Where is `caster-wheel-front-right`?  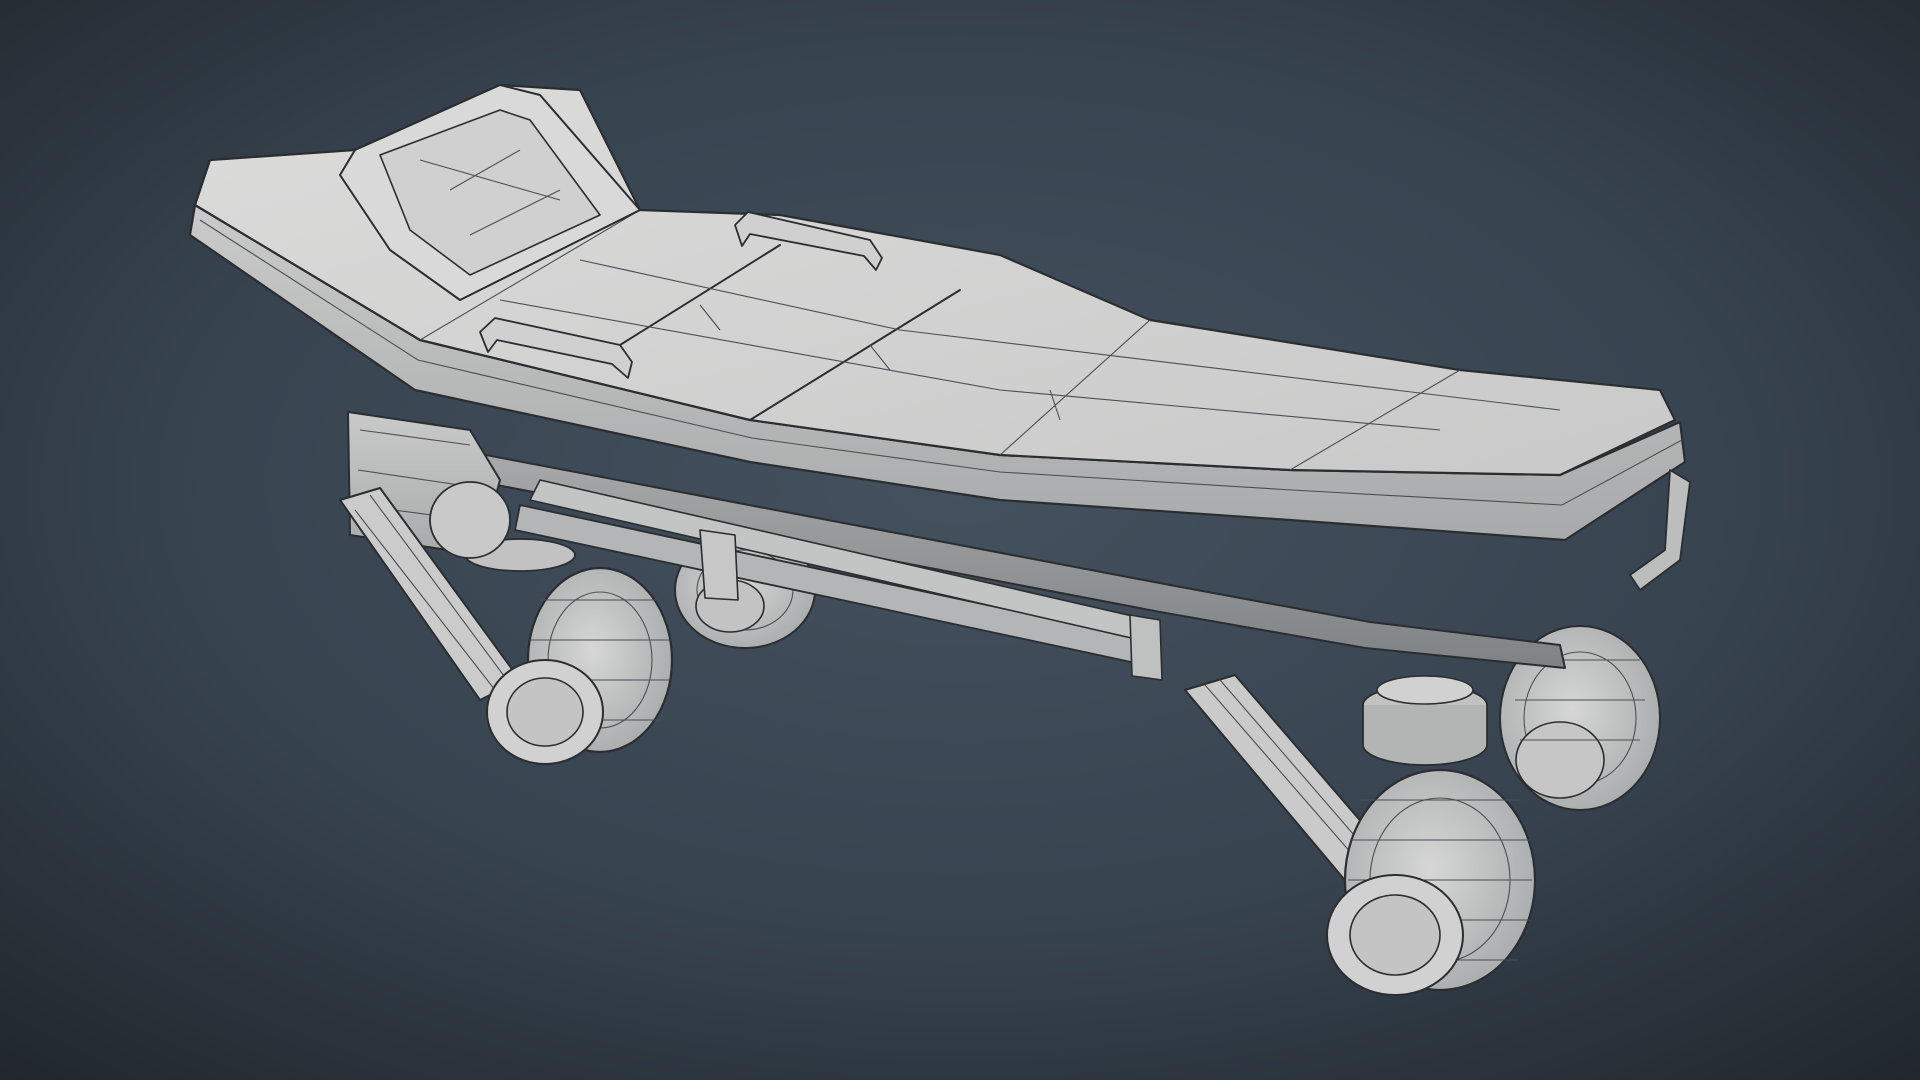
caster-wheel-front-right is located at coordinates (1431, 882).